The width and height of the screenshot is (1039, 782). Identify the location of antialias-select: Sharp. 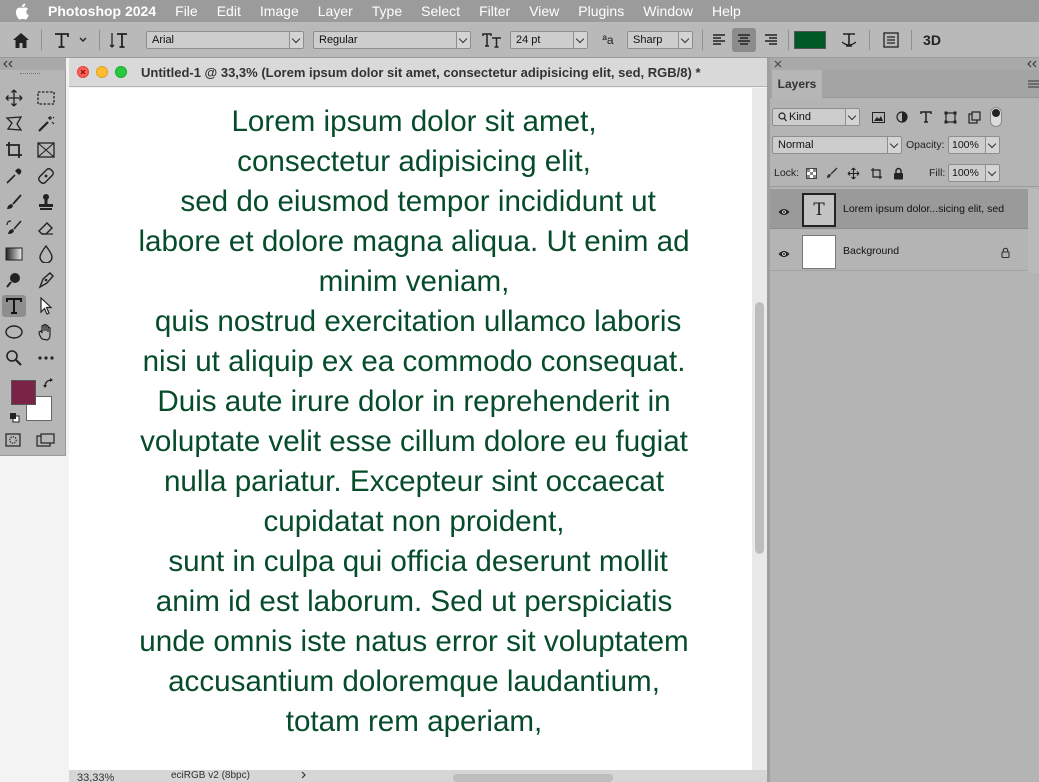
(660, 40).